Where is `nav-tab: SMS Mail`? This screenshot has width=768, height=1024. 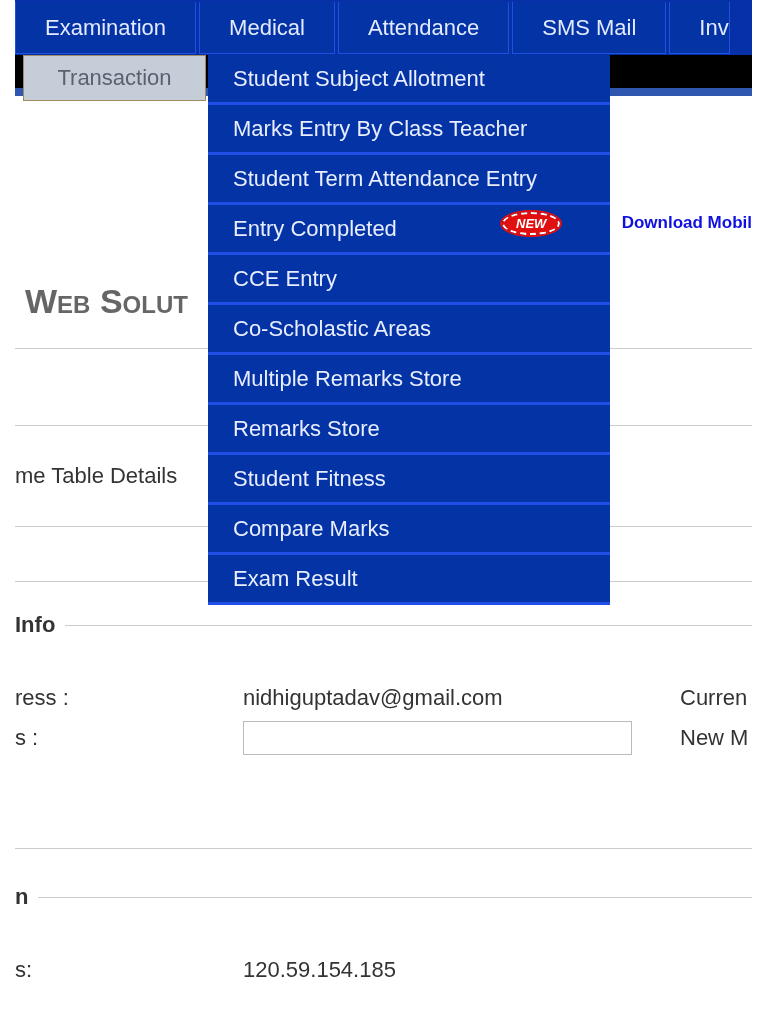
nav-tab: SMS Mail is located at coordinates (589, 28).